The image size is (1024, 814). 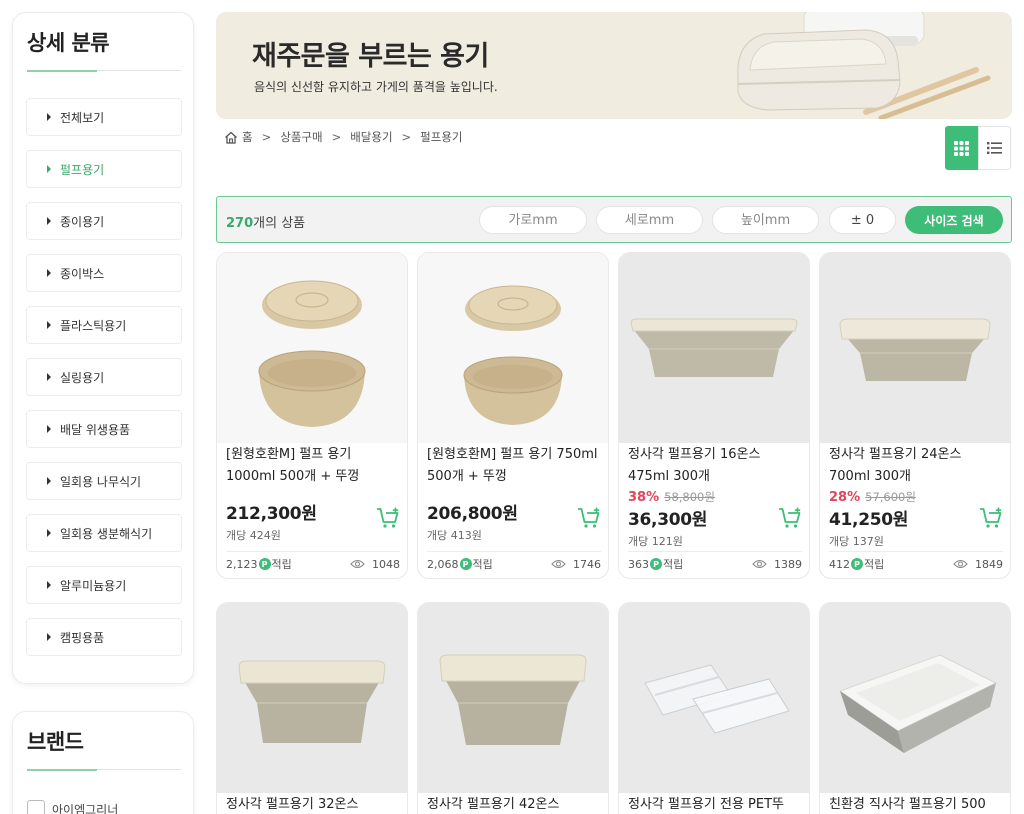 I want to click on sidebar-item-label: 일회용 생분해식기, so click(x=106, y=533).